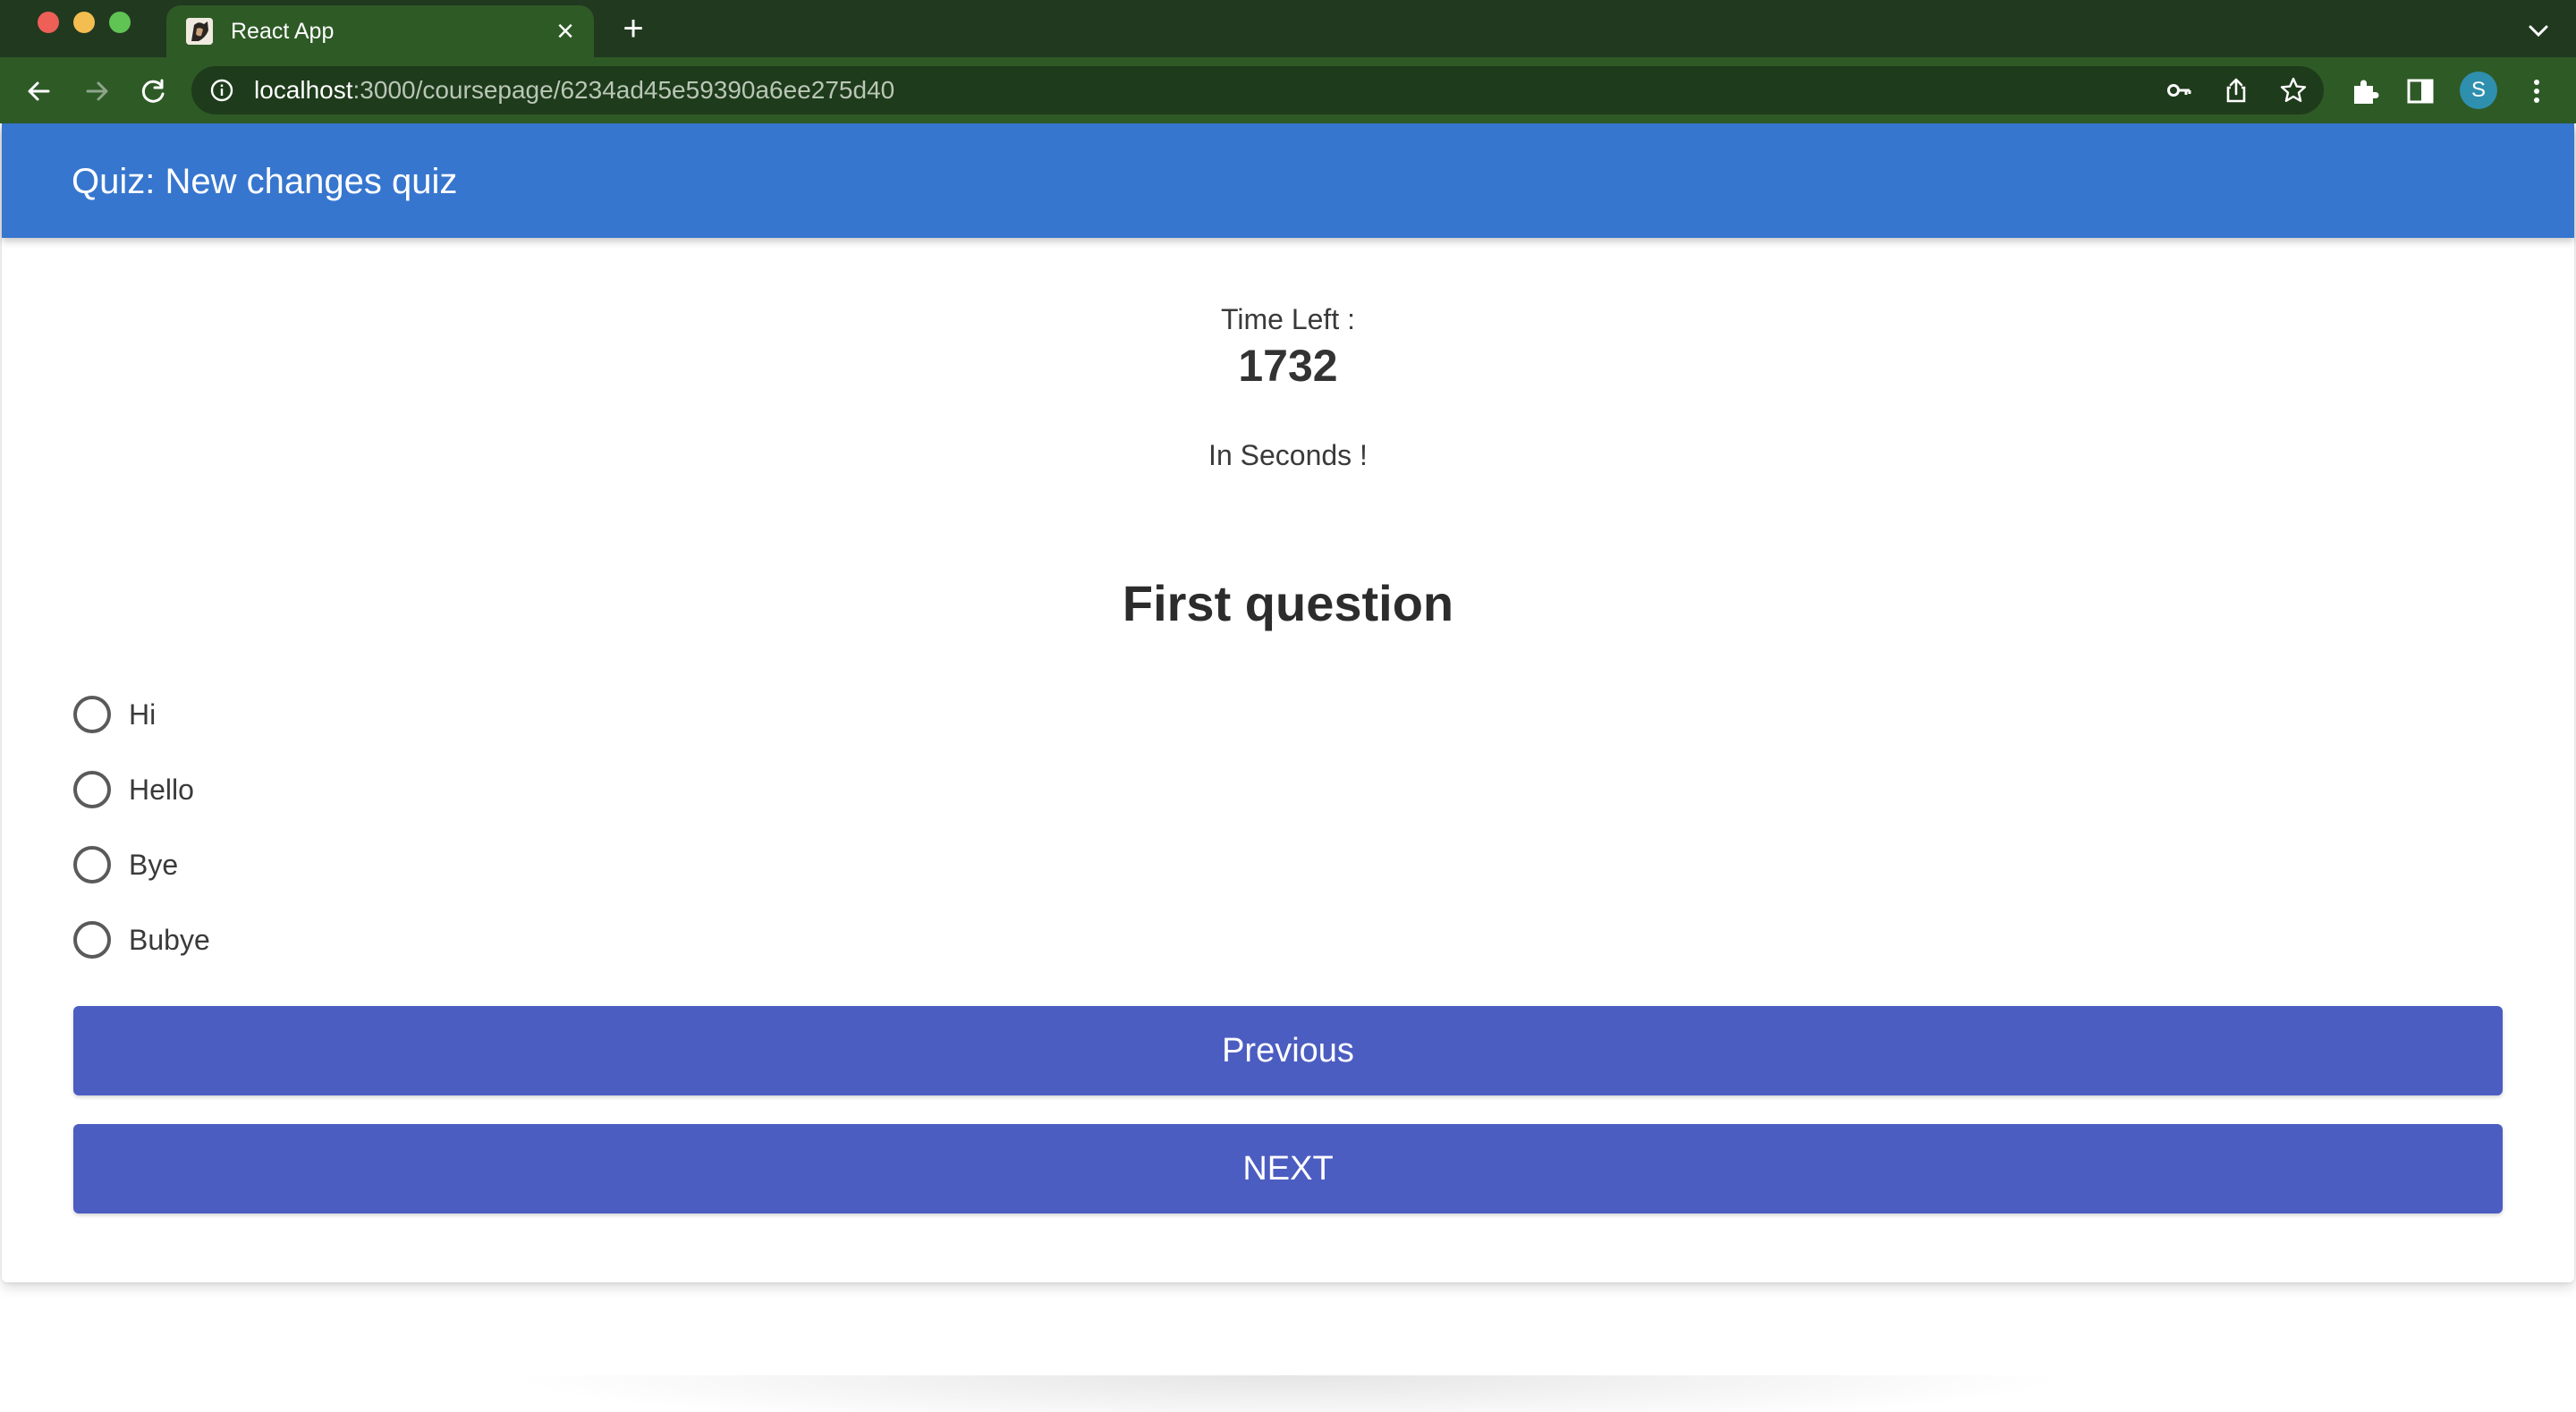 Image resolution: width=2576 pixels, height=1412 pixels. I want to click on answer-option: Hello, so click(341, 790).